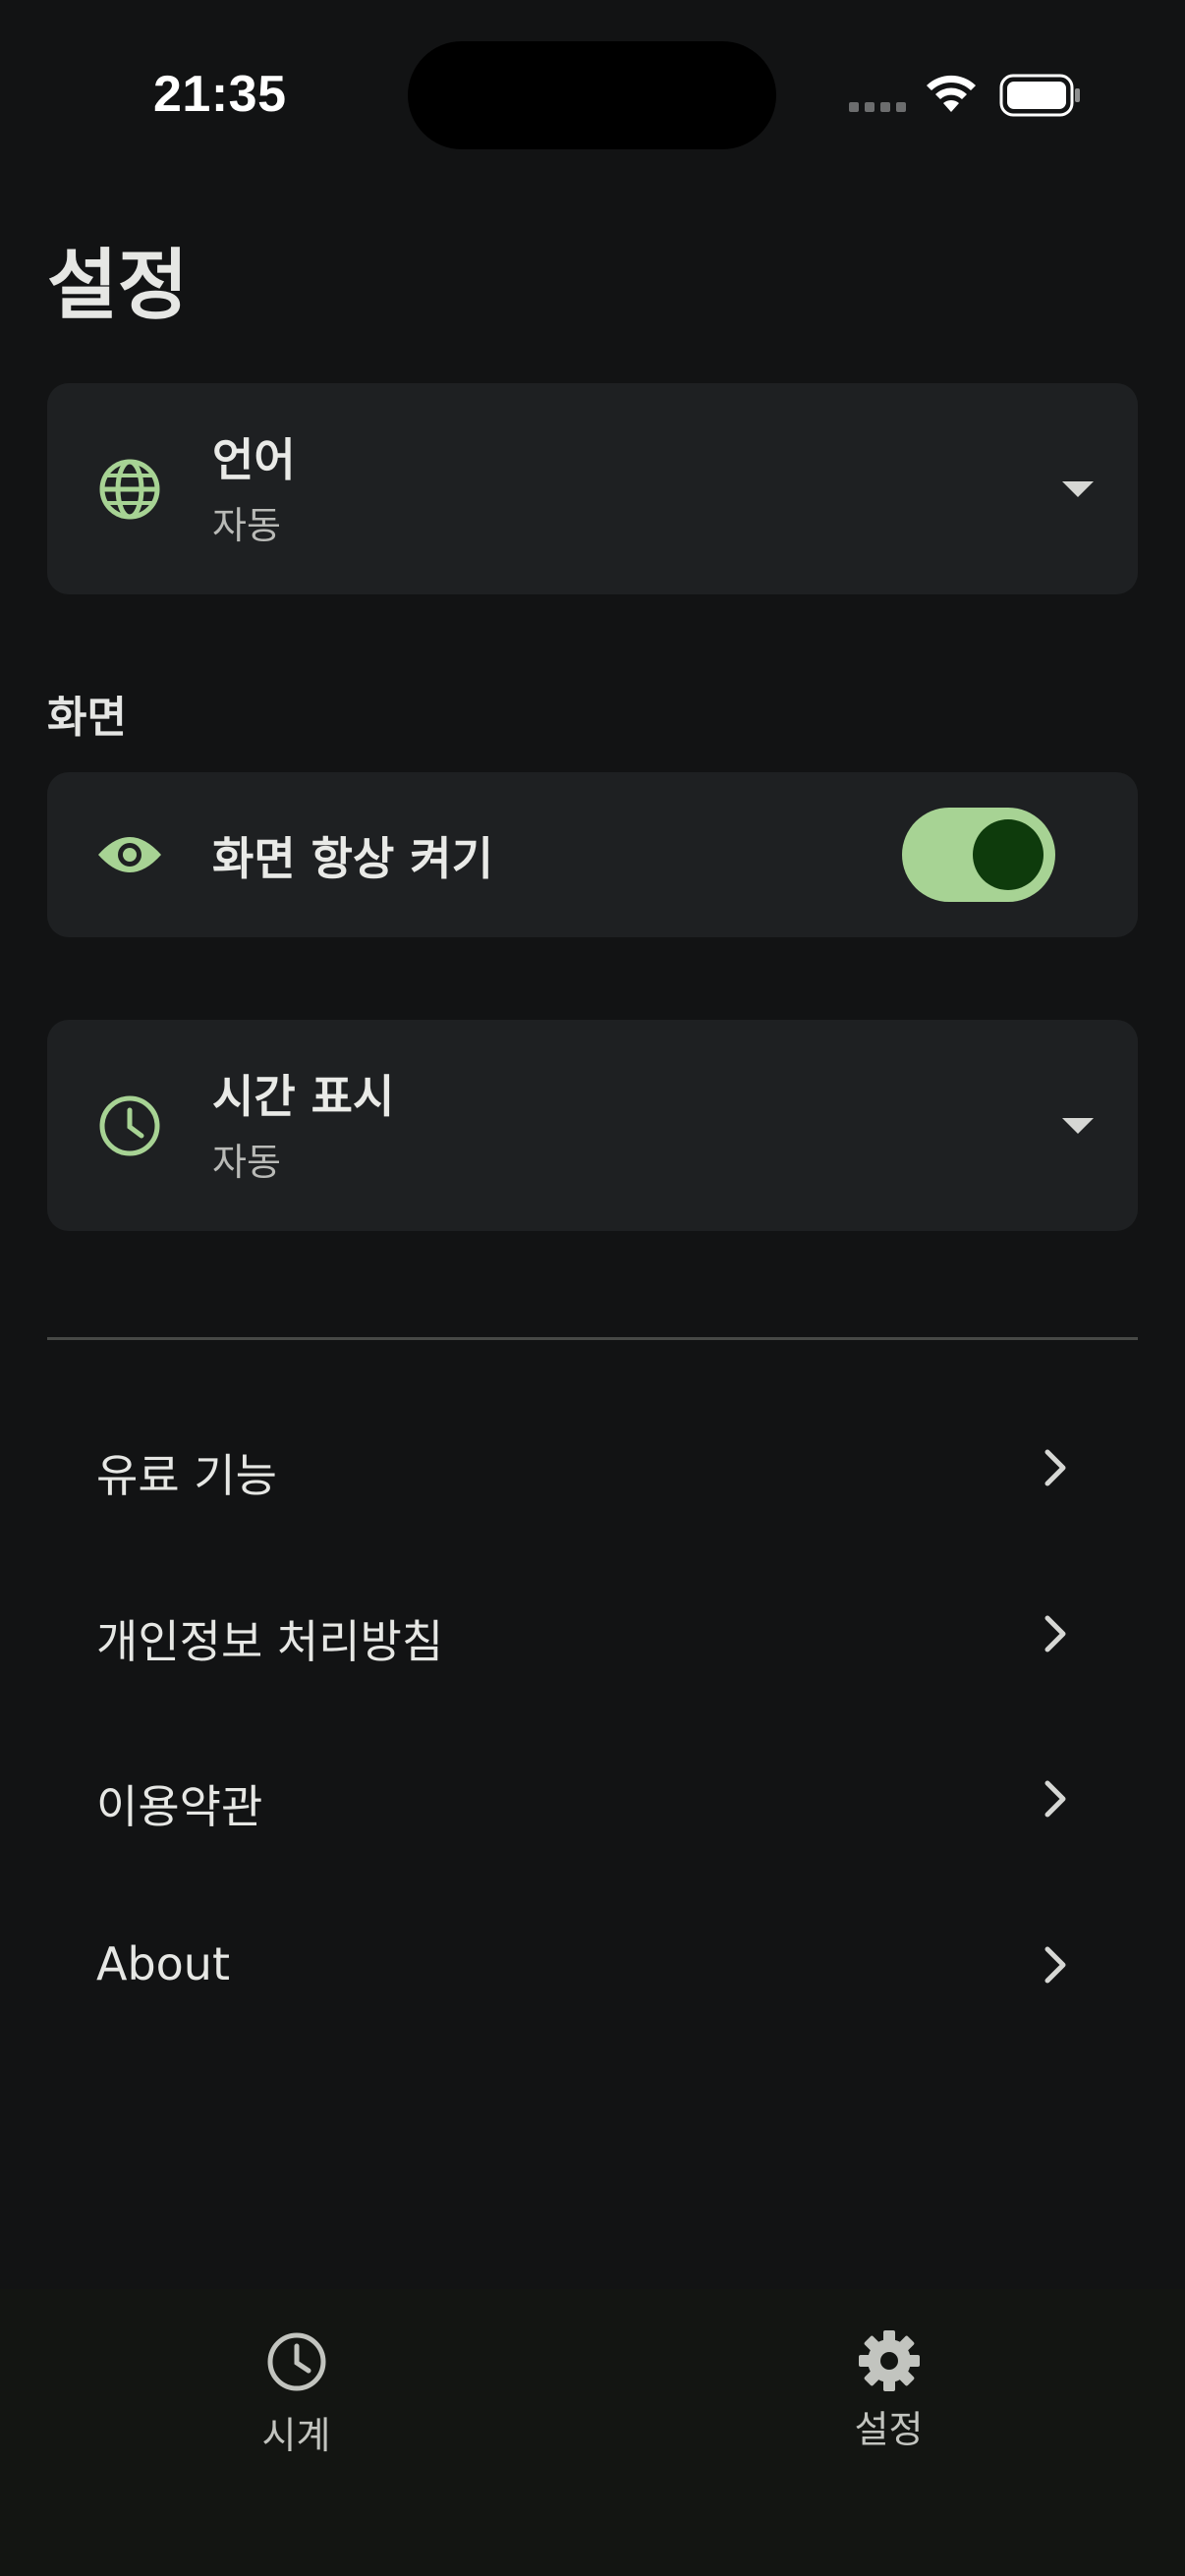 The image size is (1185, 2576). What do you see at coordinates (952, 93) in the screenshot?
I see `wifi-icon` at bounding box center [952, 93].